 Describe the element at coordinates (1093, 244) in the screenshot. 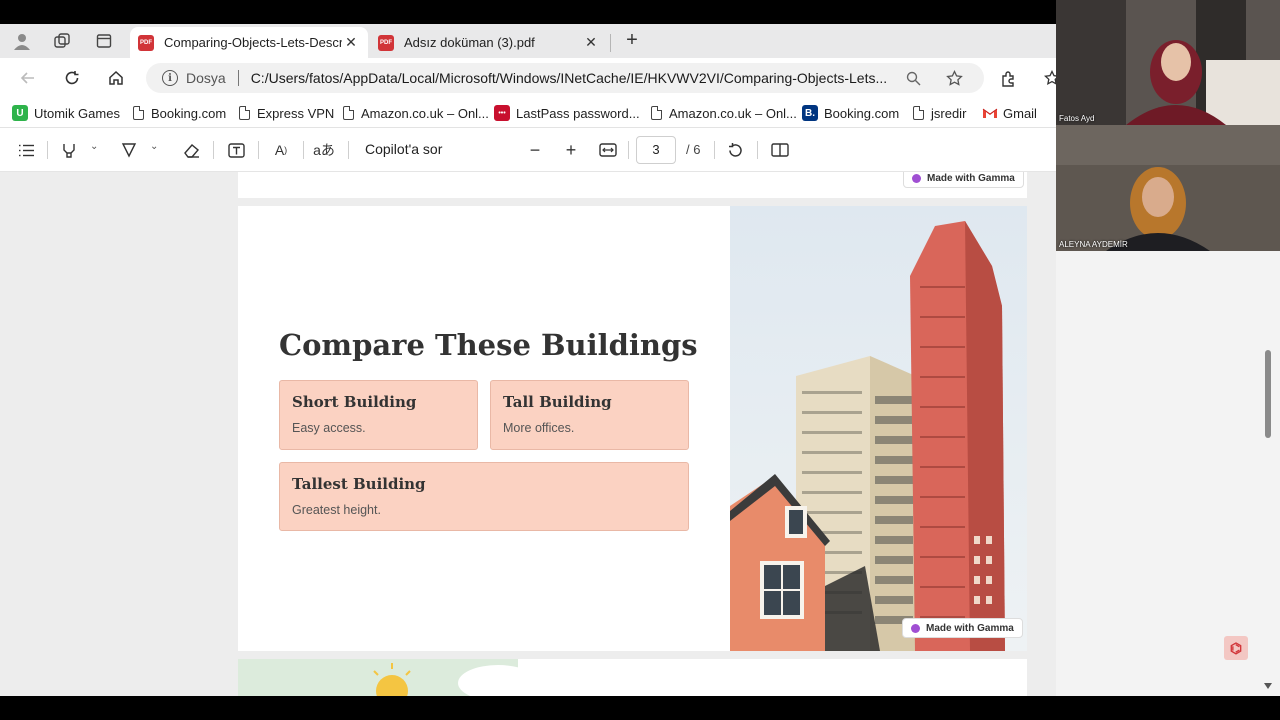

I see `participant-name: ALEYNA AYDEMİR` at that location.